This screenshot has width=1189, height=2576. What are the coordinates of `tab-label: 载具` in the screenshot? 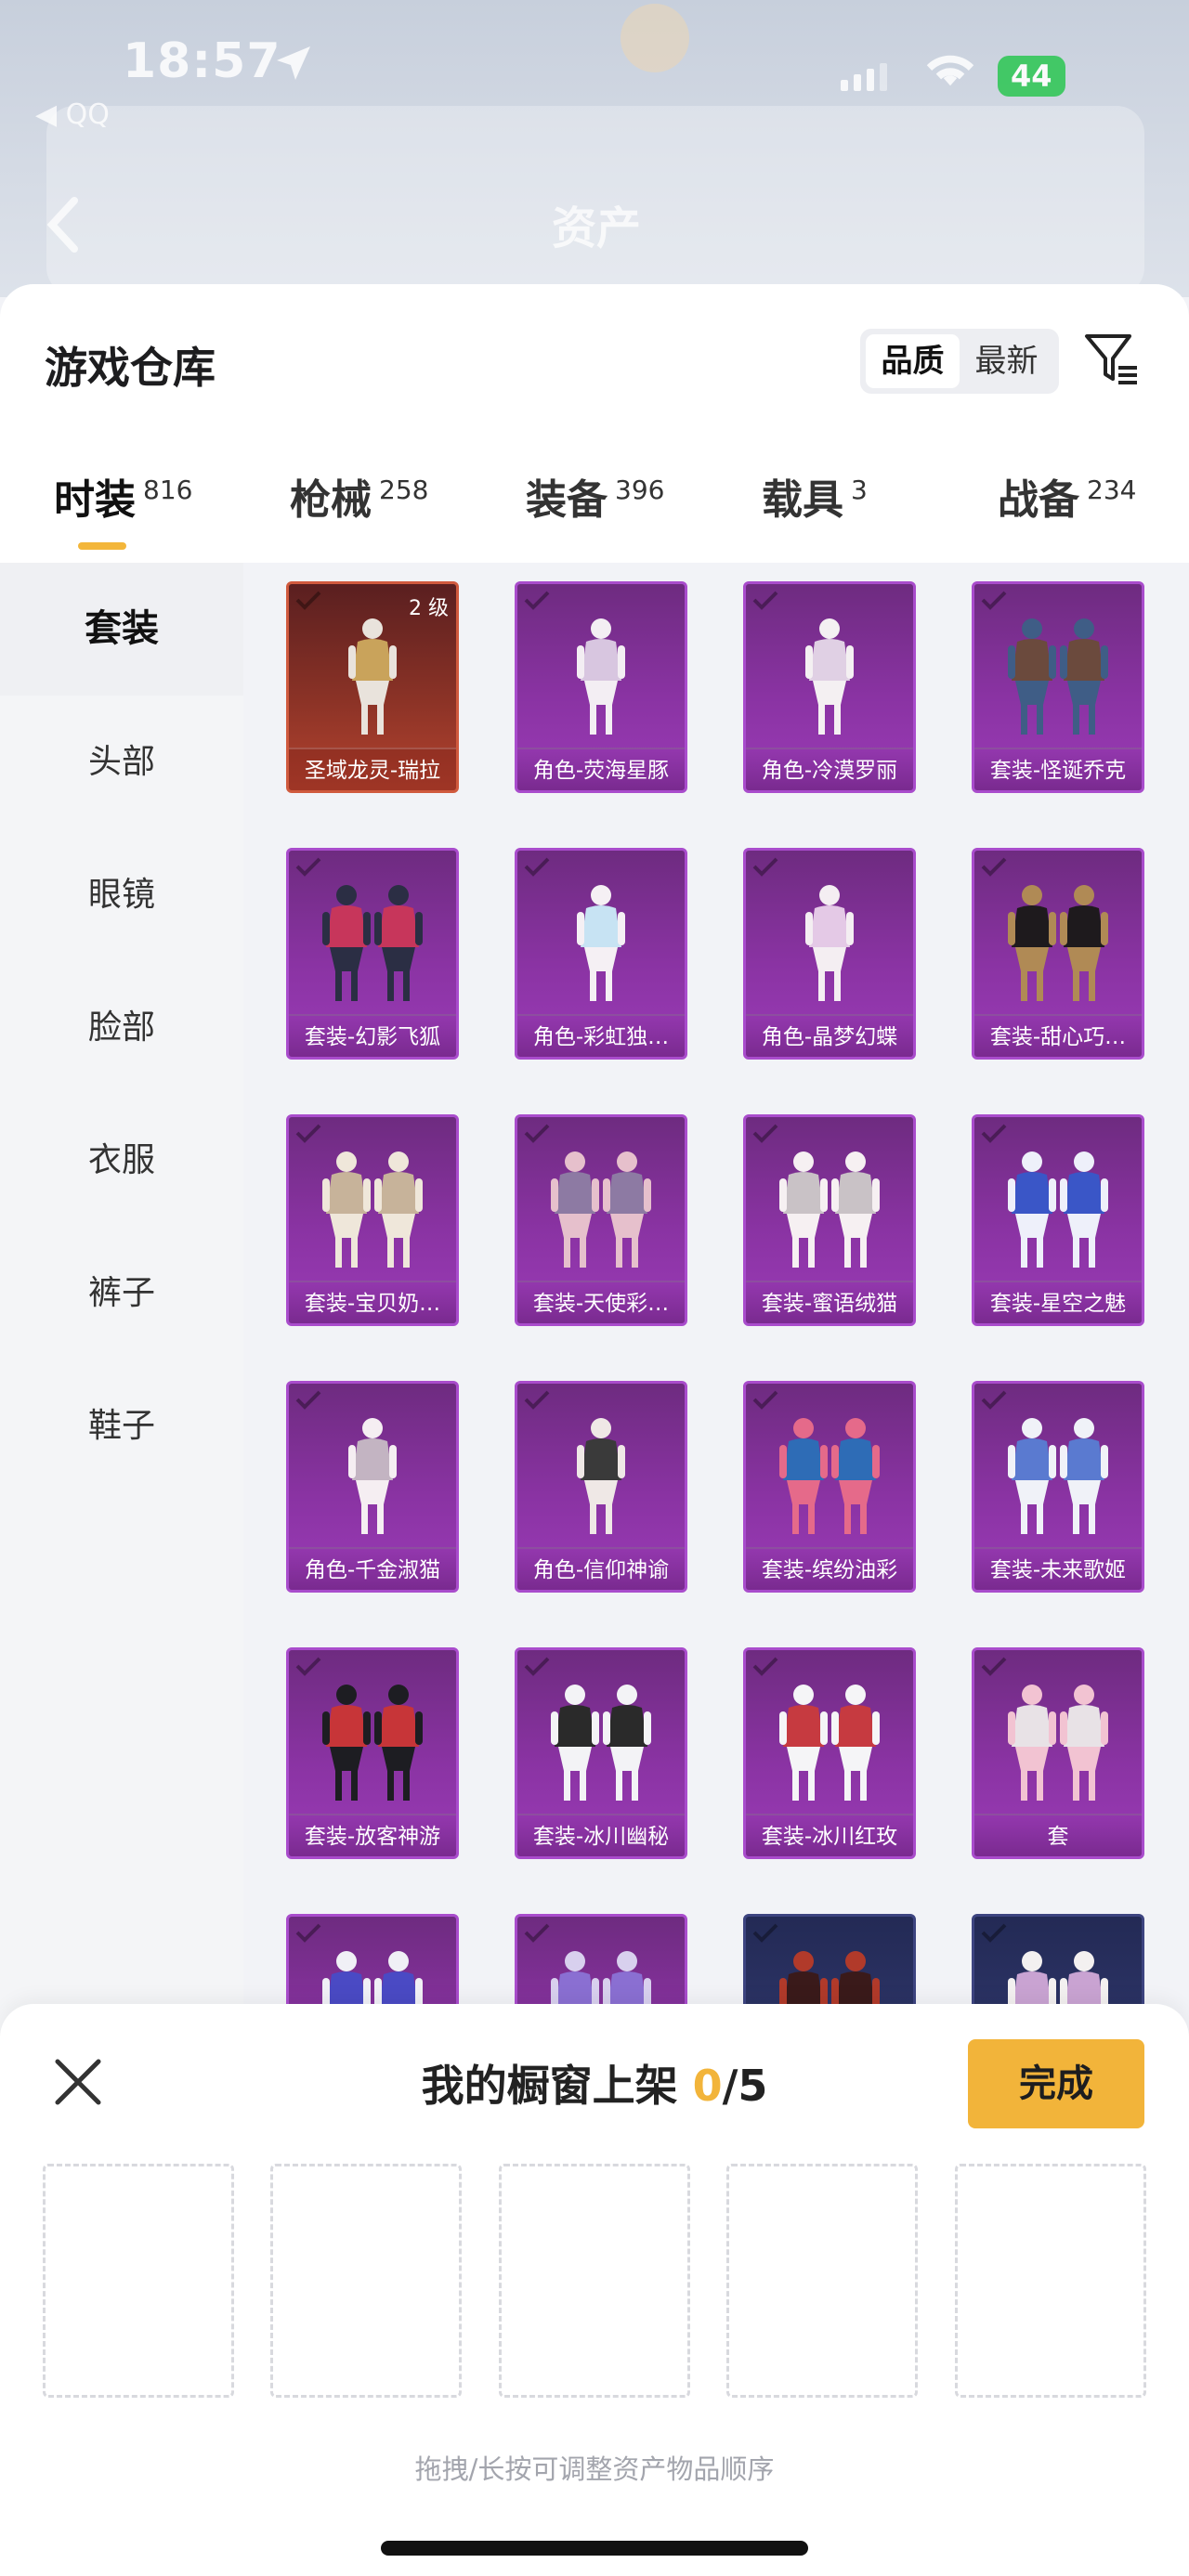 It's located at (802, 500).